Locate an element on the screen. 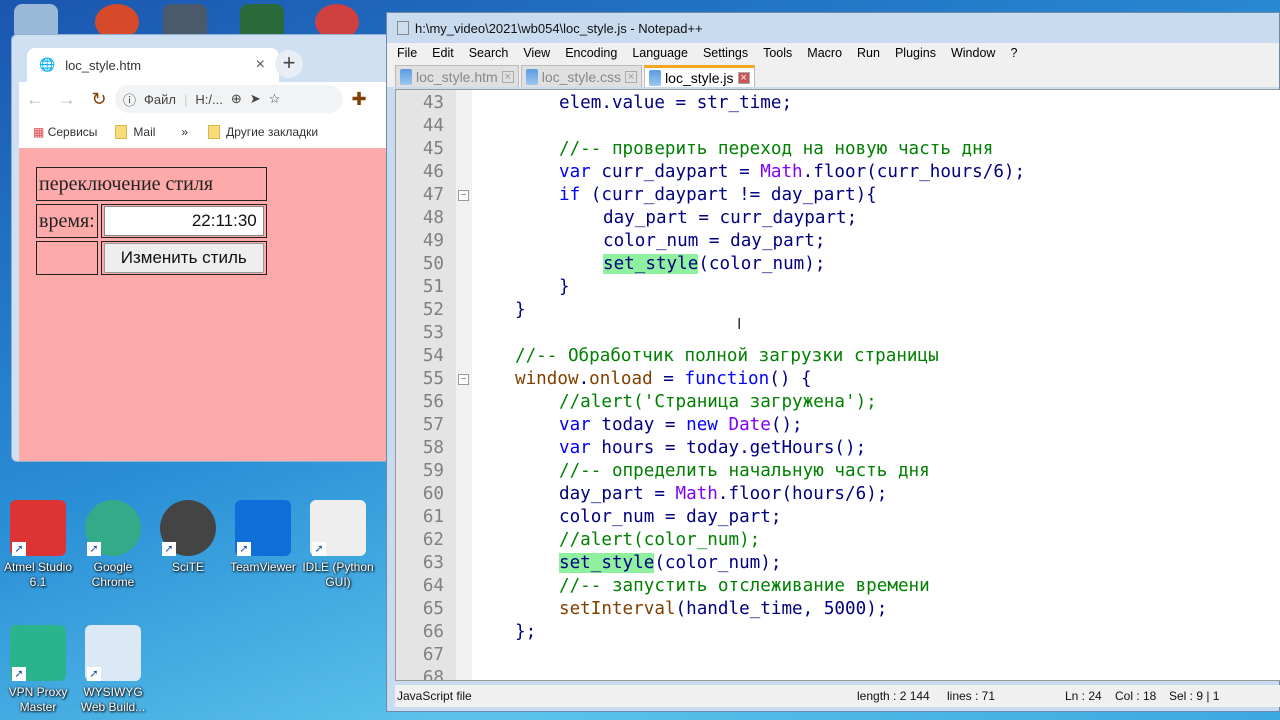 This screenshot has height=720, width=1280. code-token: new is located at coordinates (702, 425).